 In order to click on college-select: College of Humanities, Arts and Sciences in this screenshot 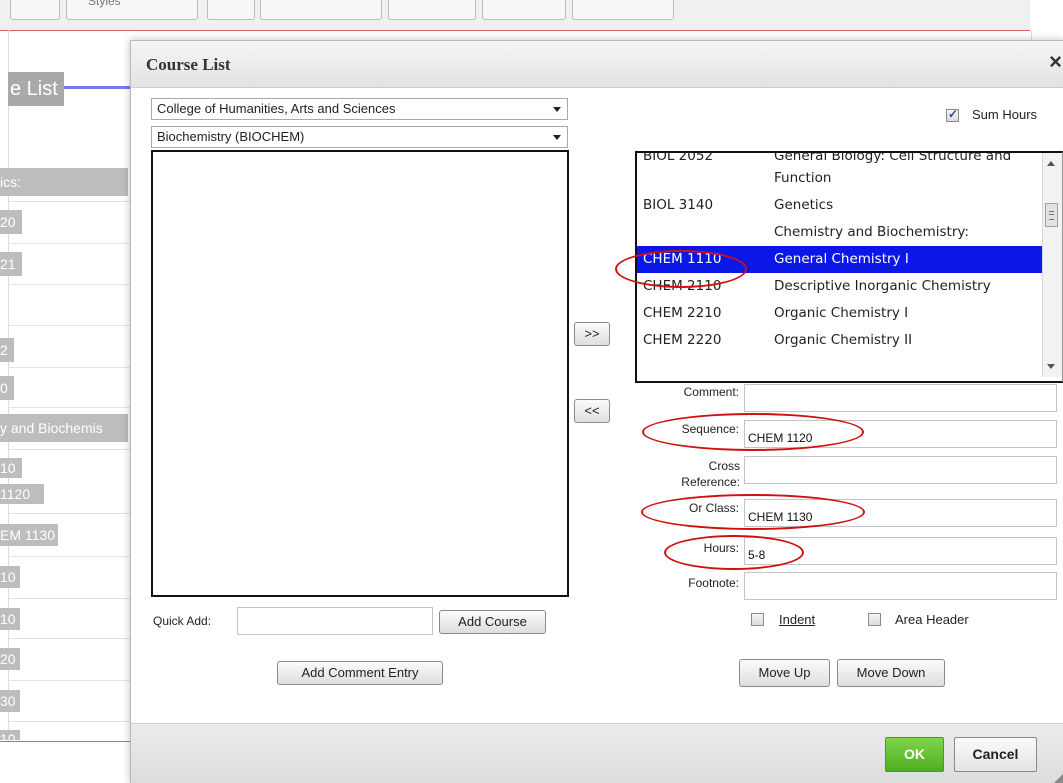, I will do `click(359, 109)`.